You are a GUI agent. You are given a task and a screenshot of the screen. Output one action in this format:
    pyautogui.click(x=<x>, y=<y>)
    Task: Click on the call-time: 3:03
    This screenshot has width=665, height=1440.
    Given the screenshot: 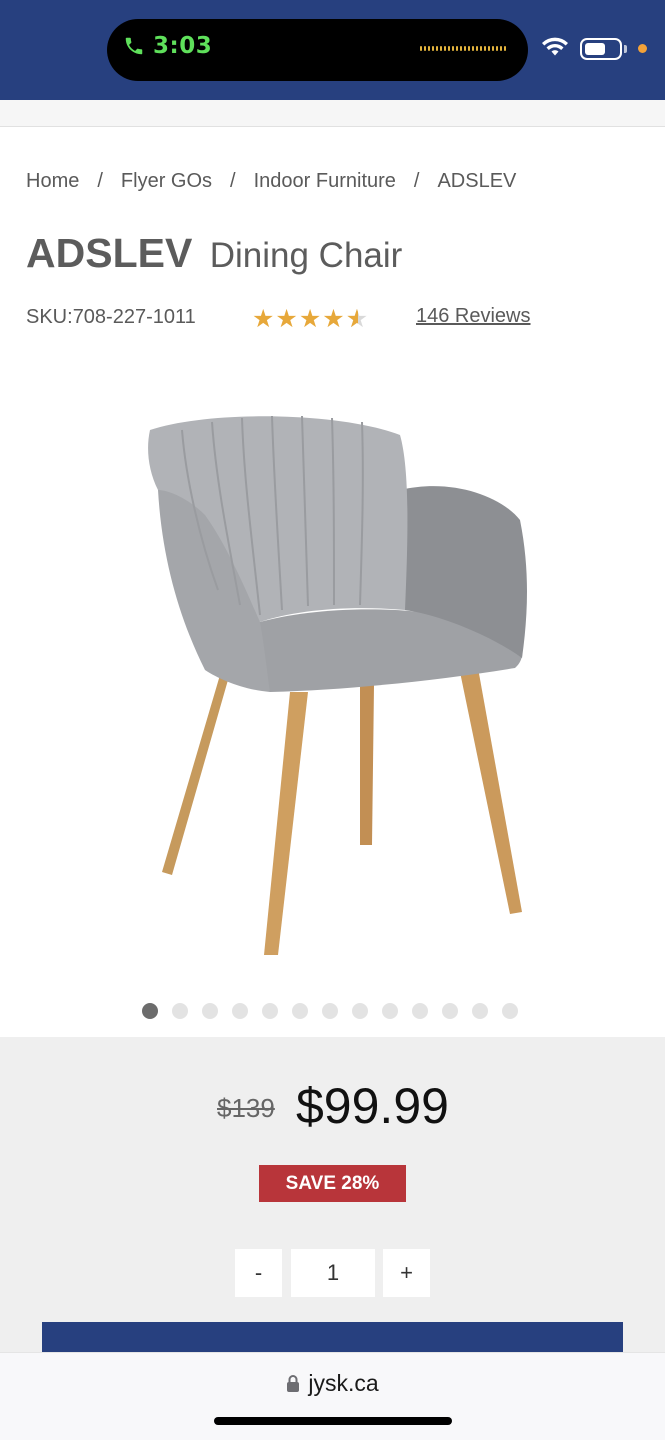 What is the action you would take?
    pyautogui.click(x=183, y=46)
    